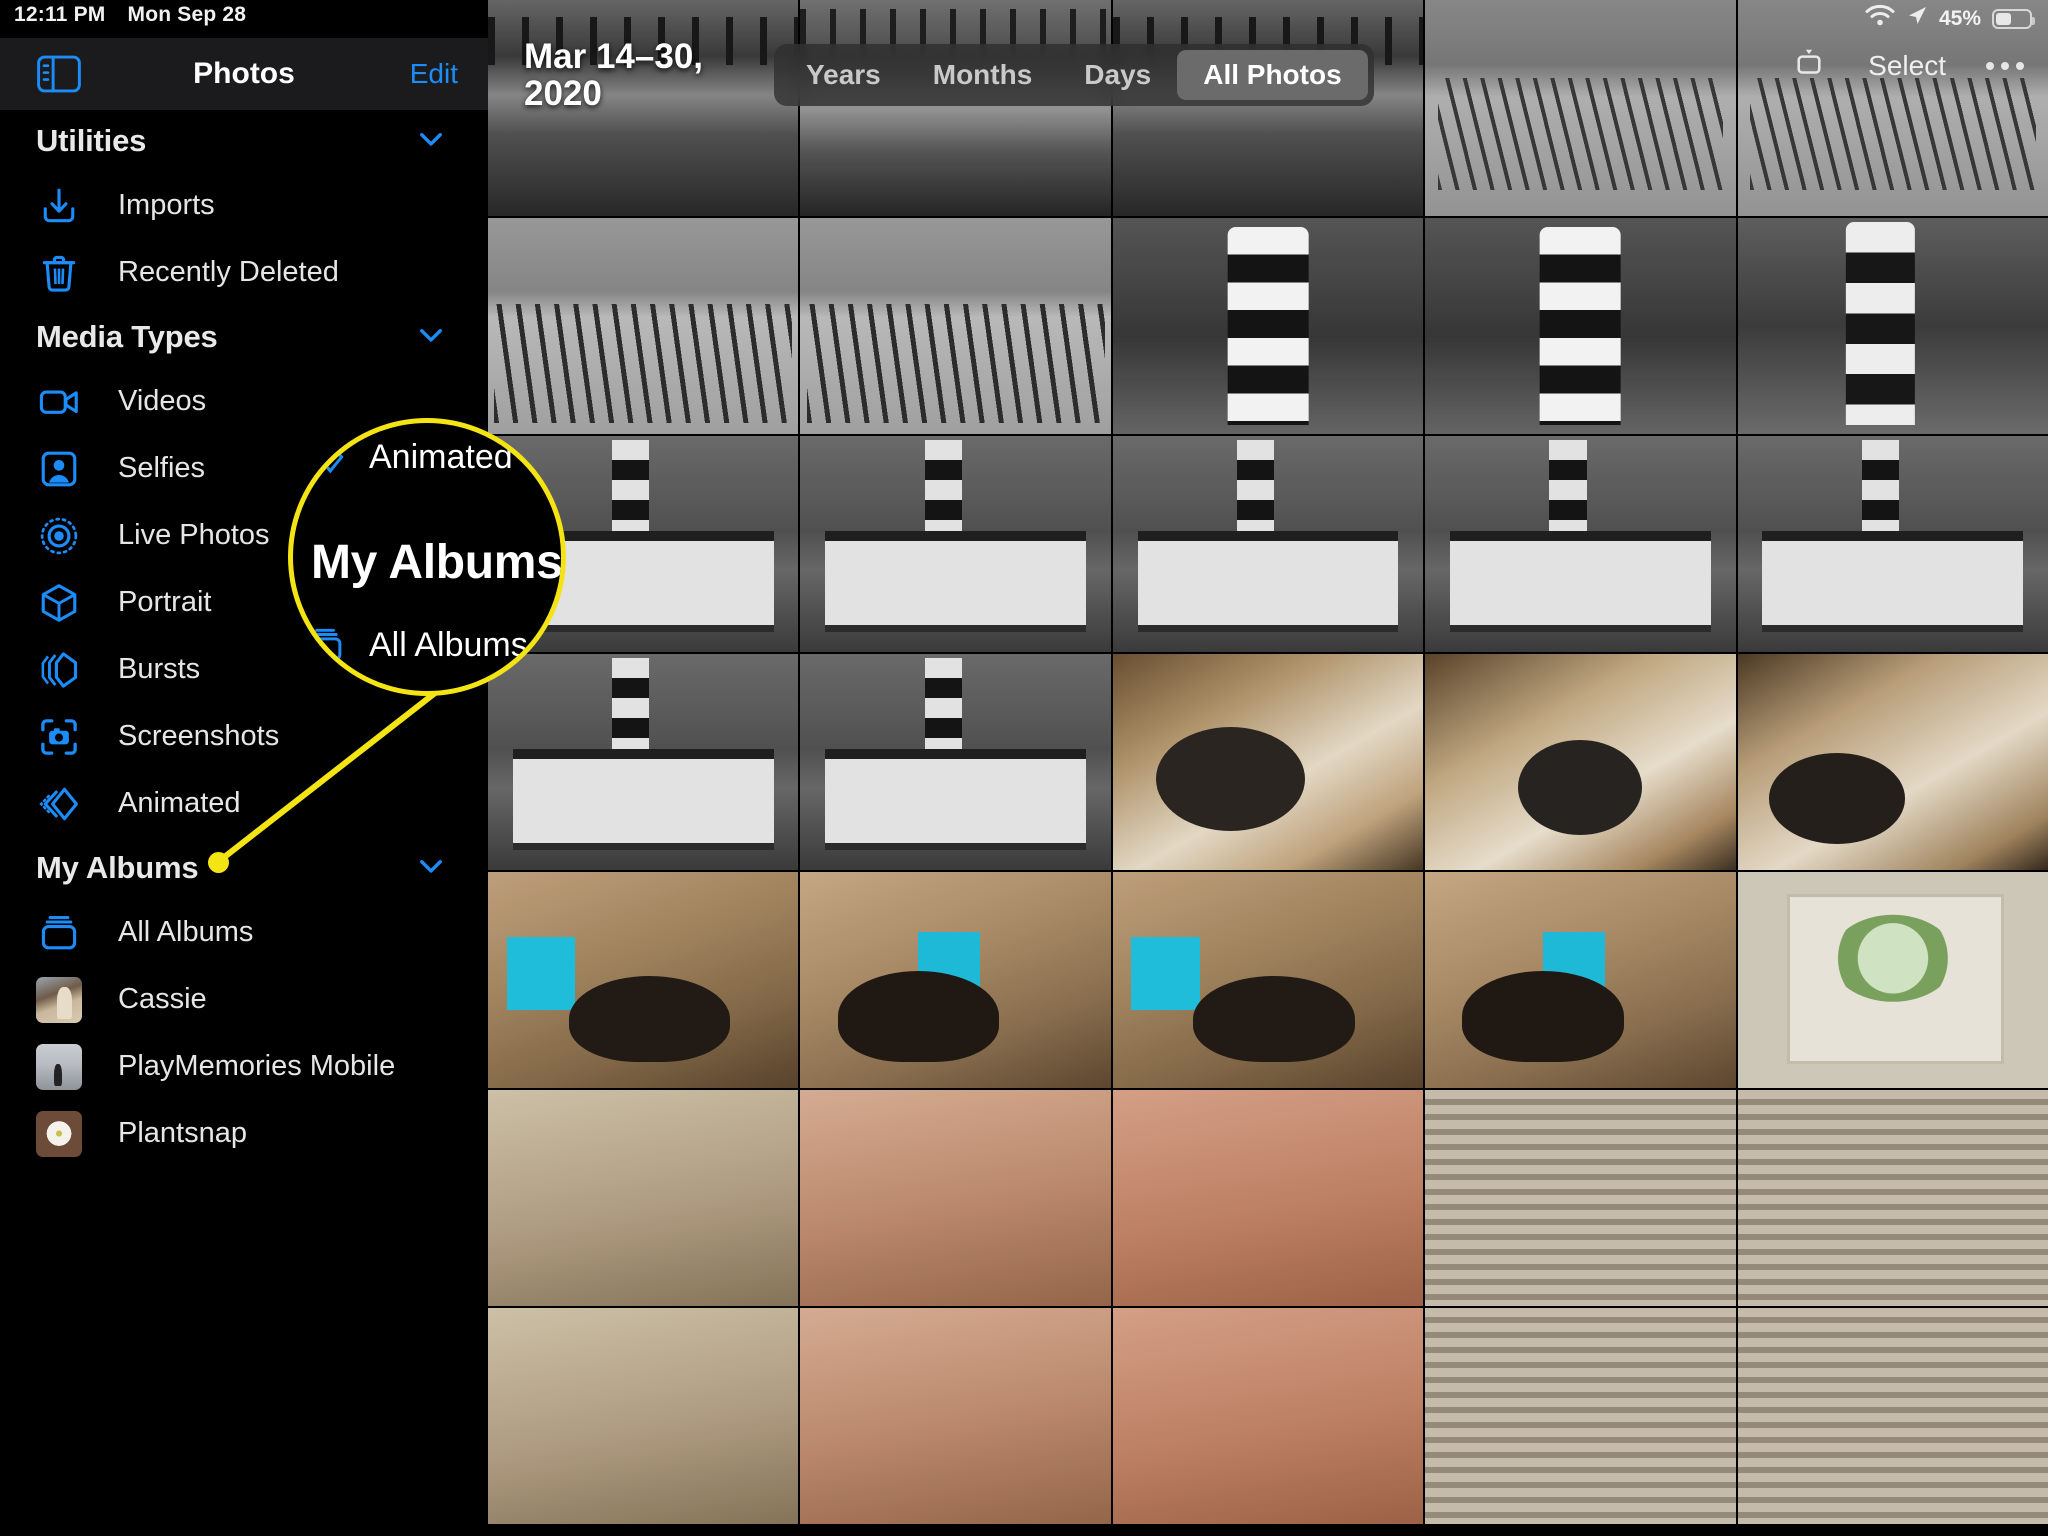 The width and height of the screenshot is (2048, 1536). I want to click on sidebar-item-plantsnap: Plantsnap, so click(244, 1133).